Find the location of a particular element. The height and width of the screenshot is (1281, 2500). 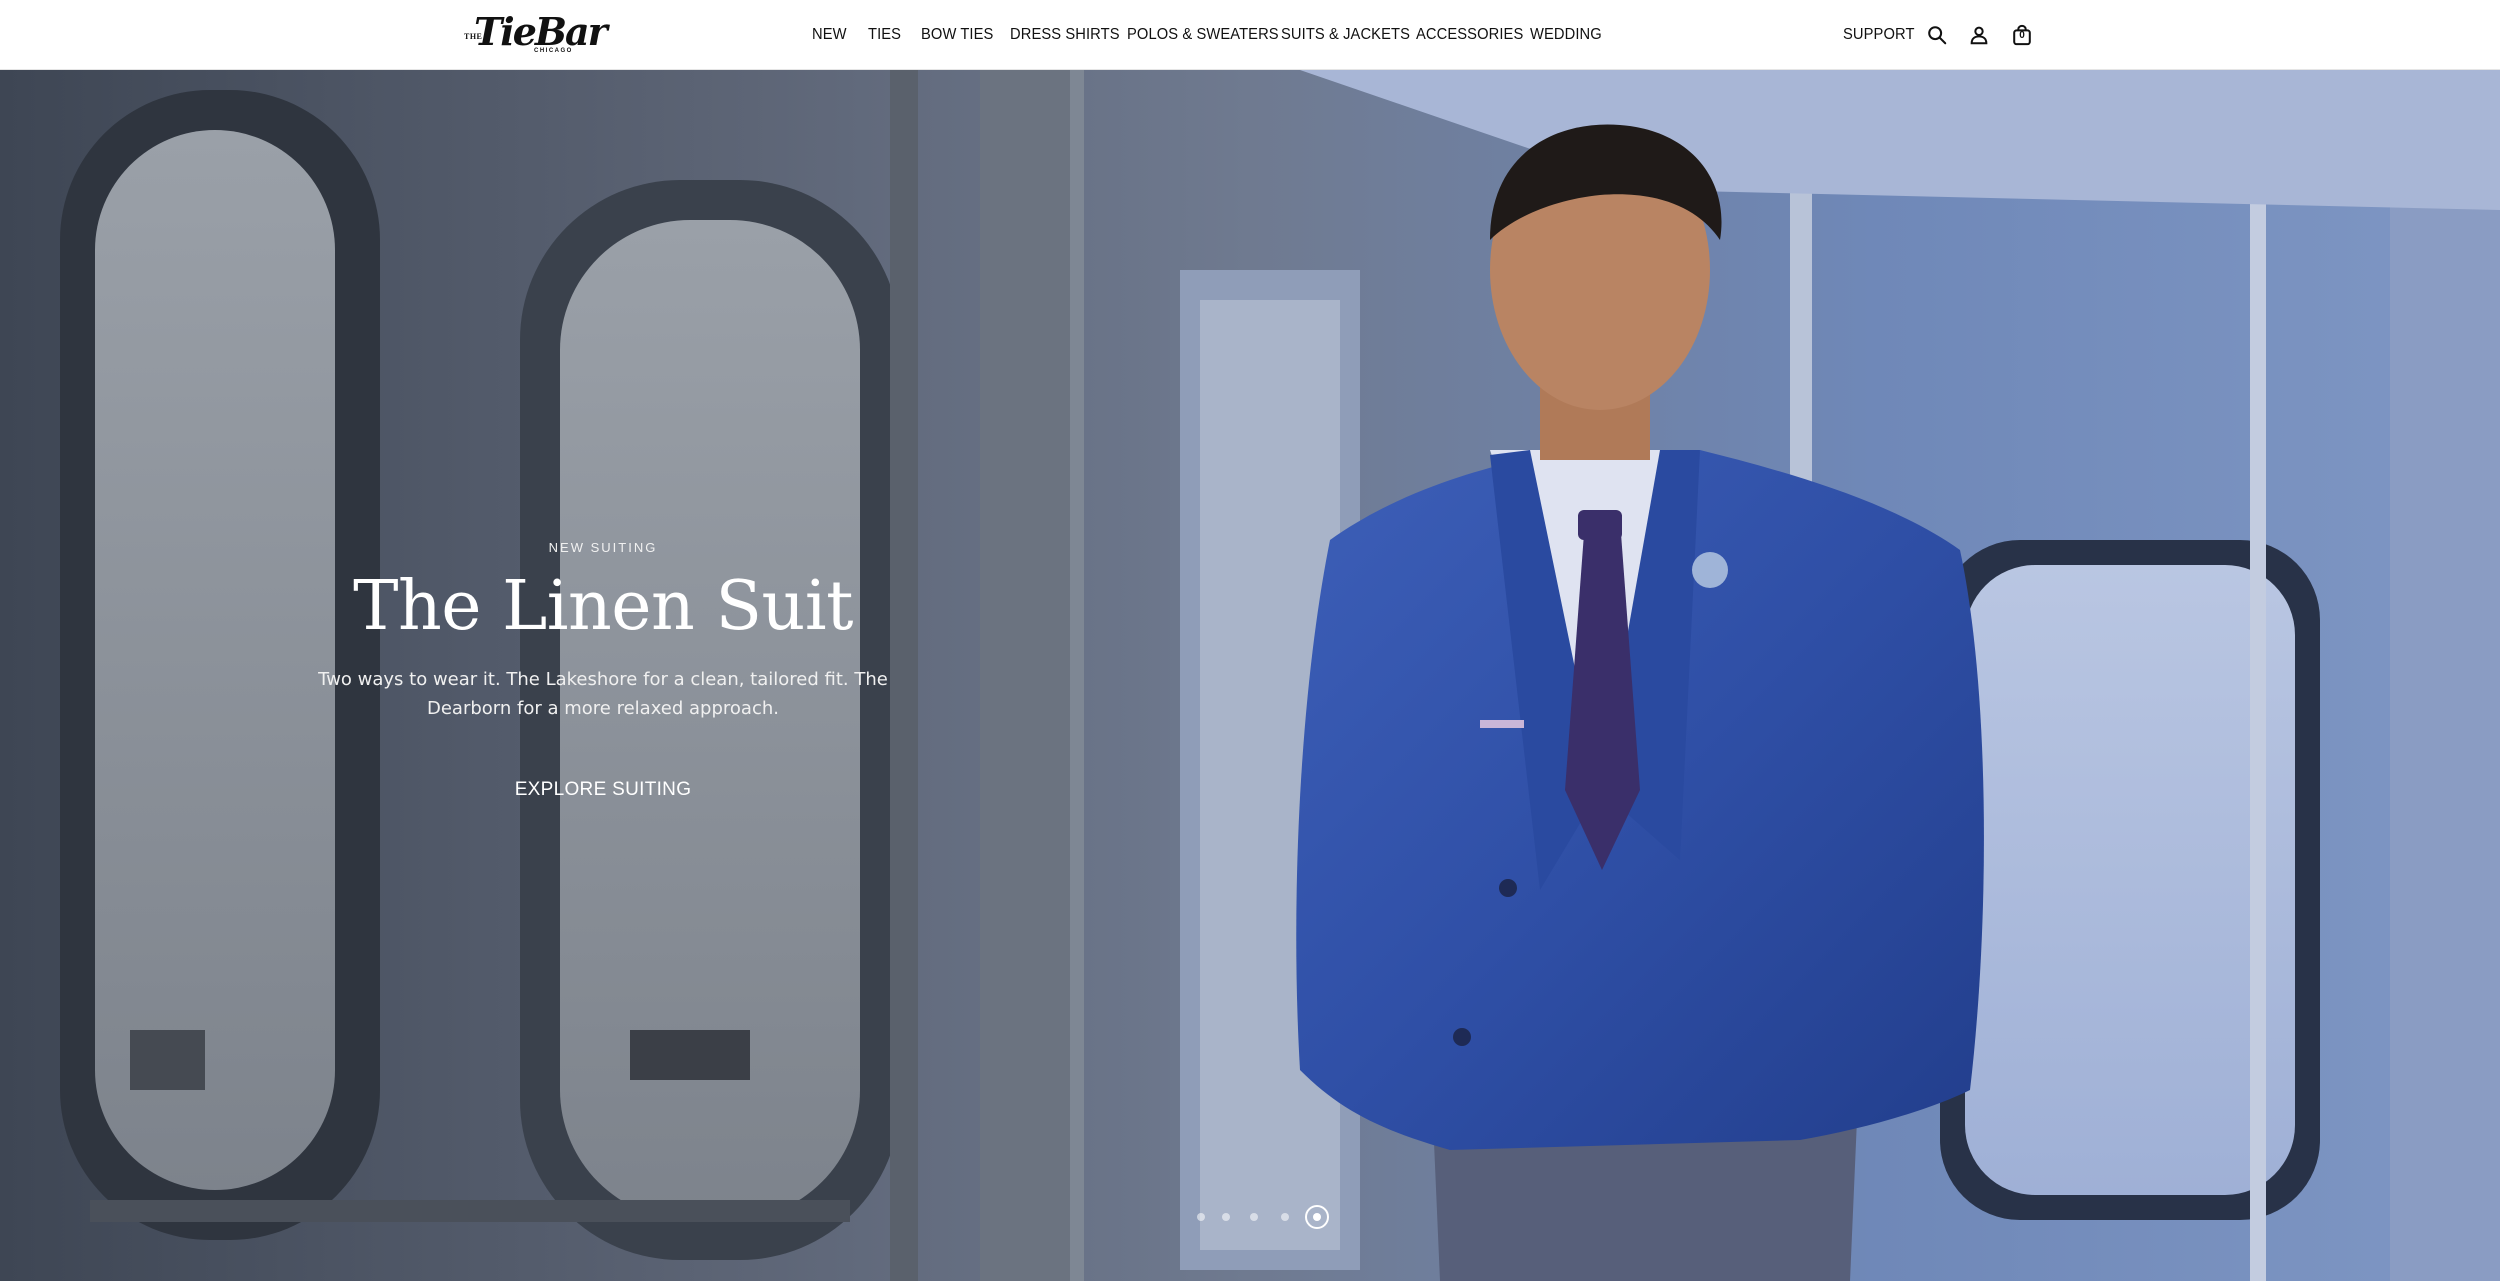

account-icon is located at coordinates (1979, 35).